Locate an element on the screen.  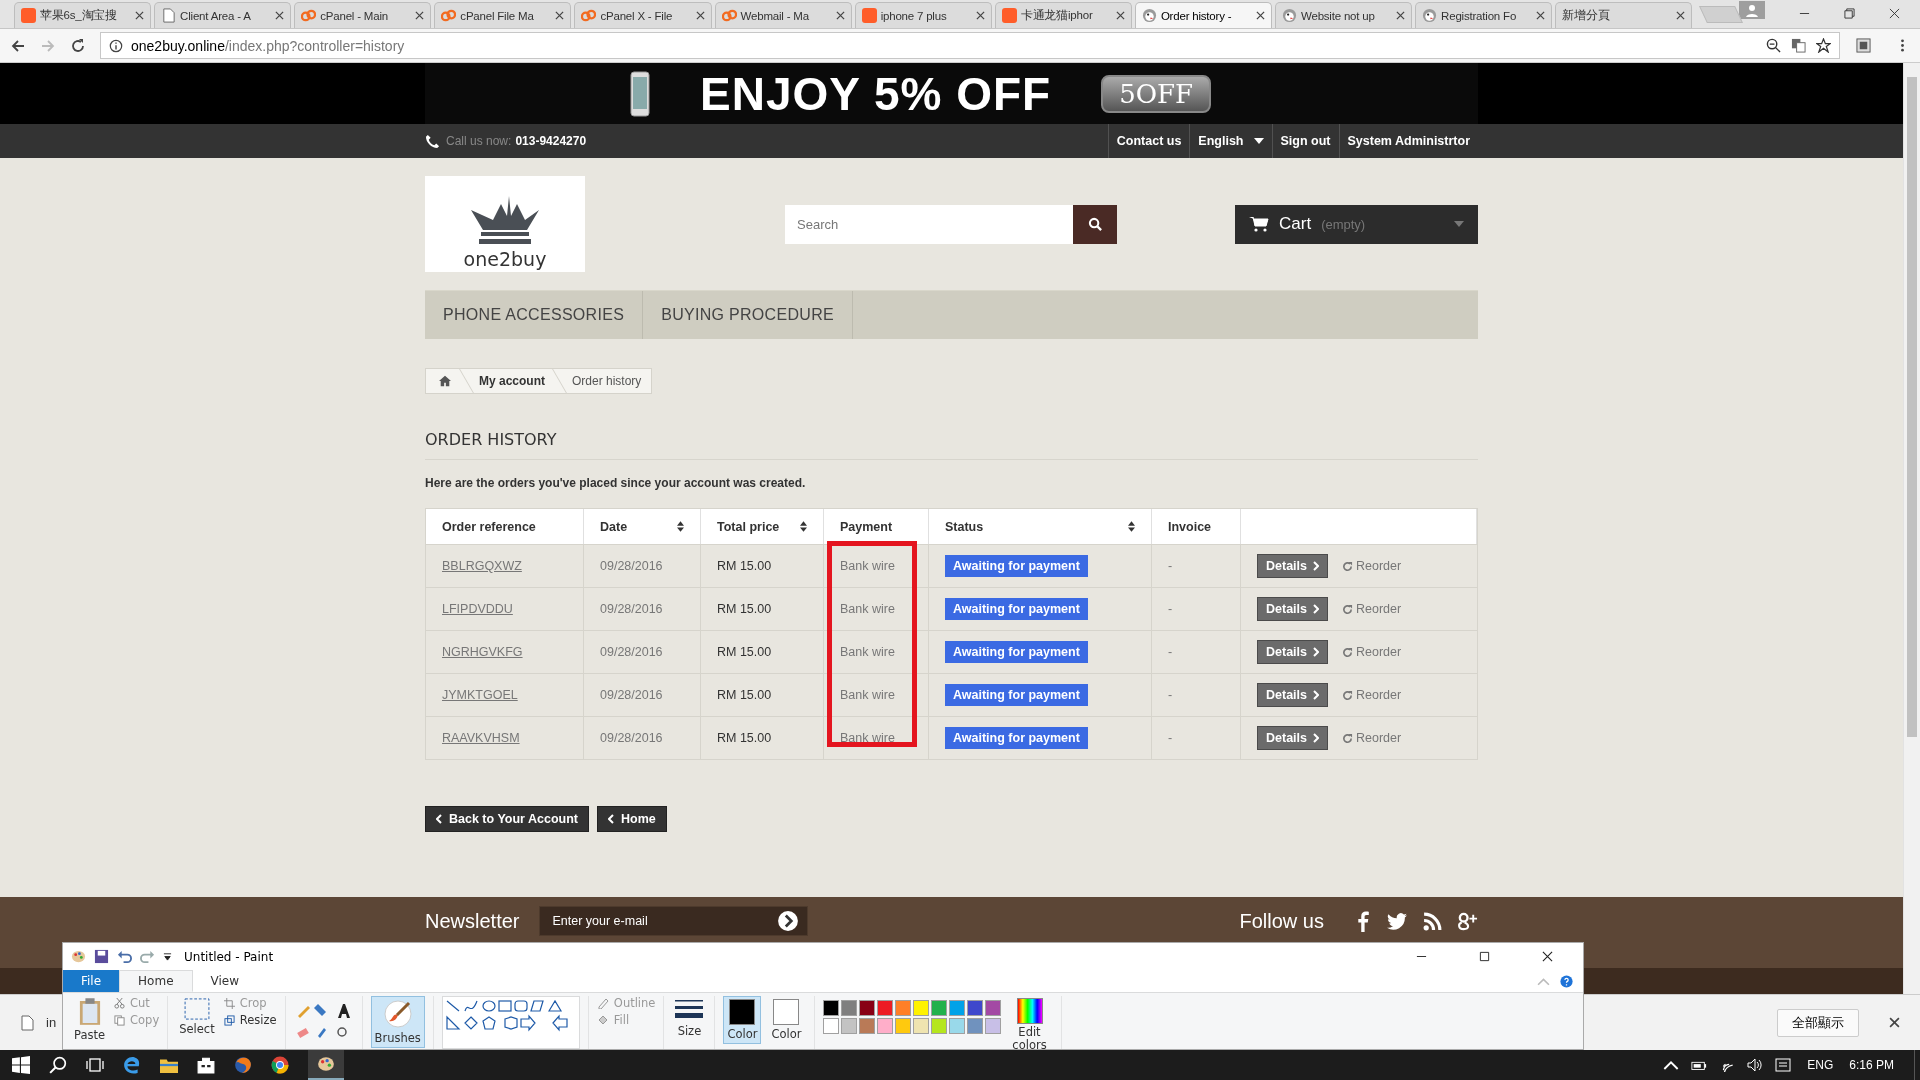
column-header: Total price is located at coordinates (762, 526).